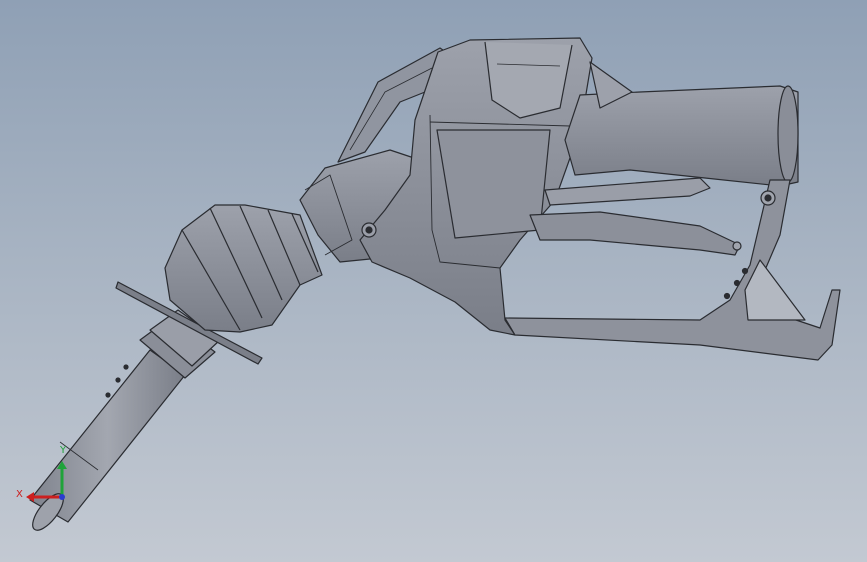 This screenshot has height=562, width=867. I want to click on z-axis-origin, so click(62, 497).